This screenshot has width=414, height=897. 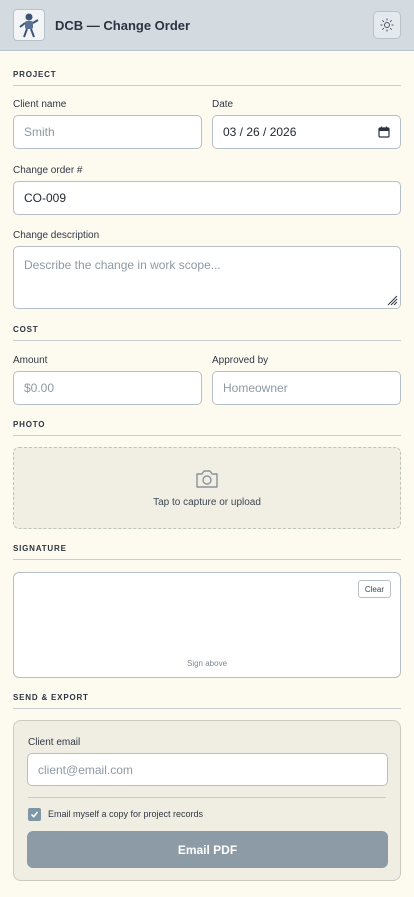 What do you see at coordinates (392, 300) in the screenshot?
I see `resize-handle-icon` at bounding box center [392, 300].